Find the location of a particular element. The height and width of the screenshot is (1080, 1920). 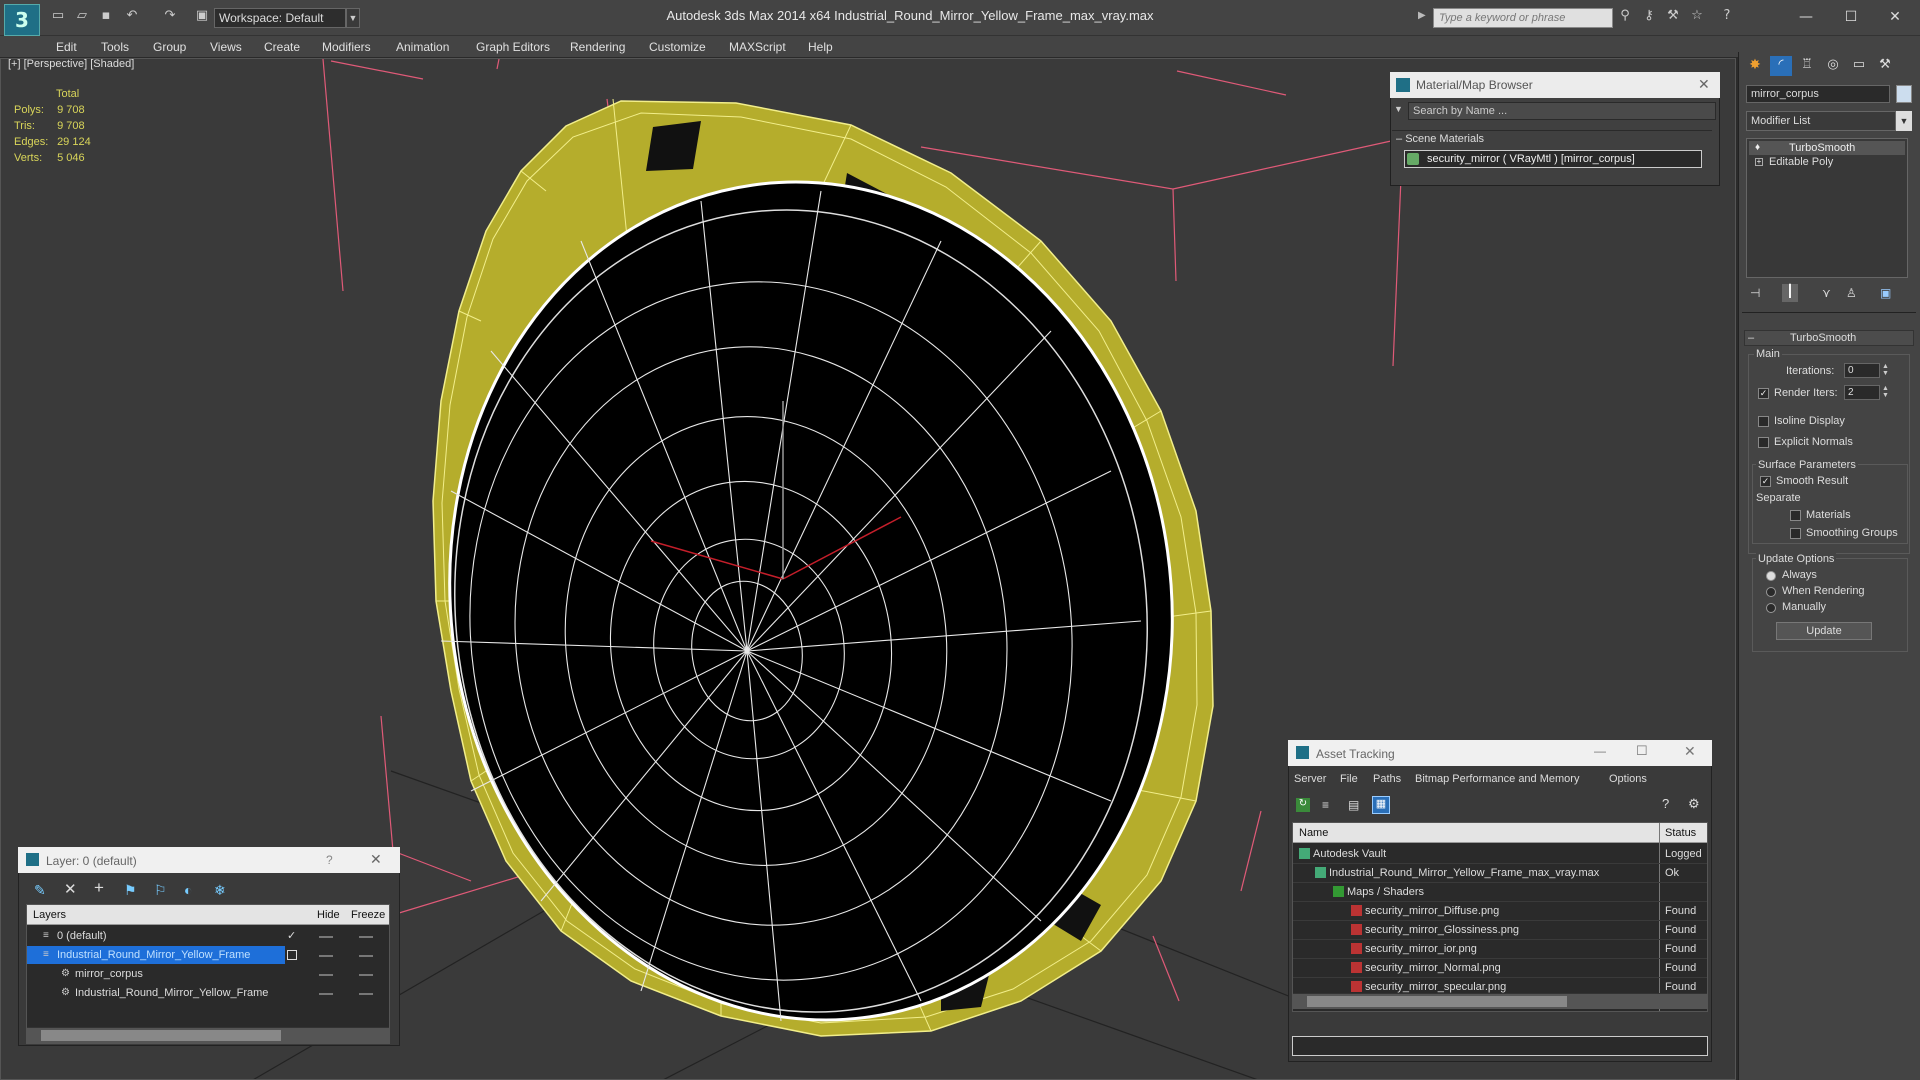

remove-modifier-icon: ♙ is located at coordinates (1851, 293).